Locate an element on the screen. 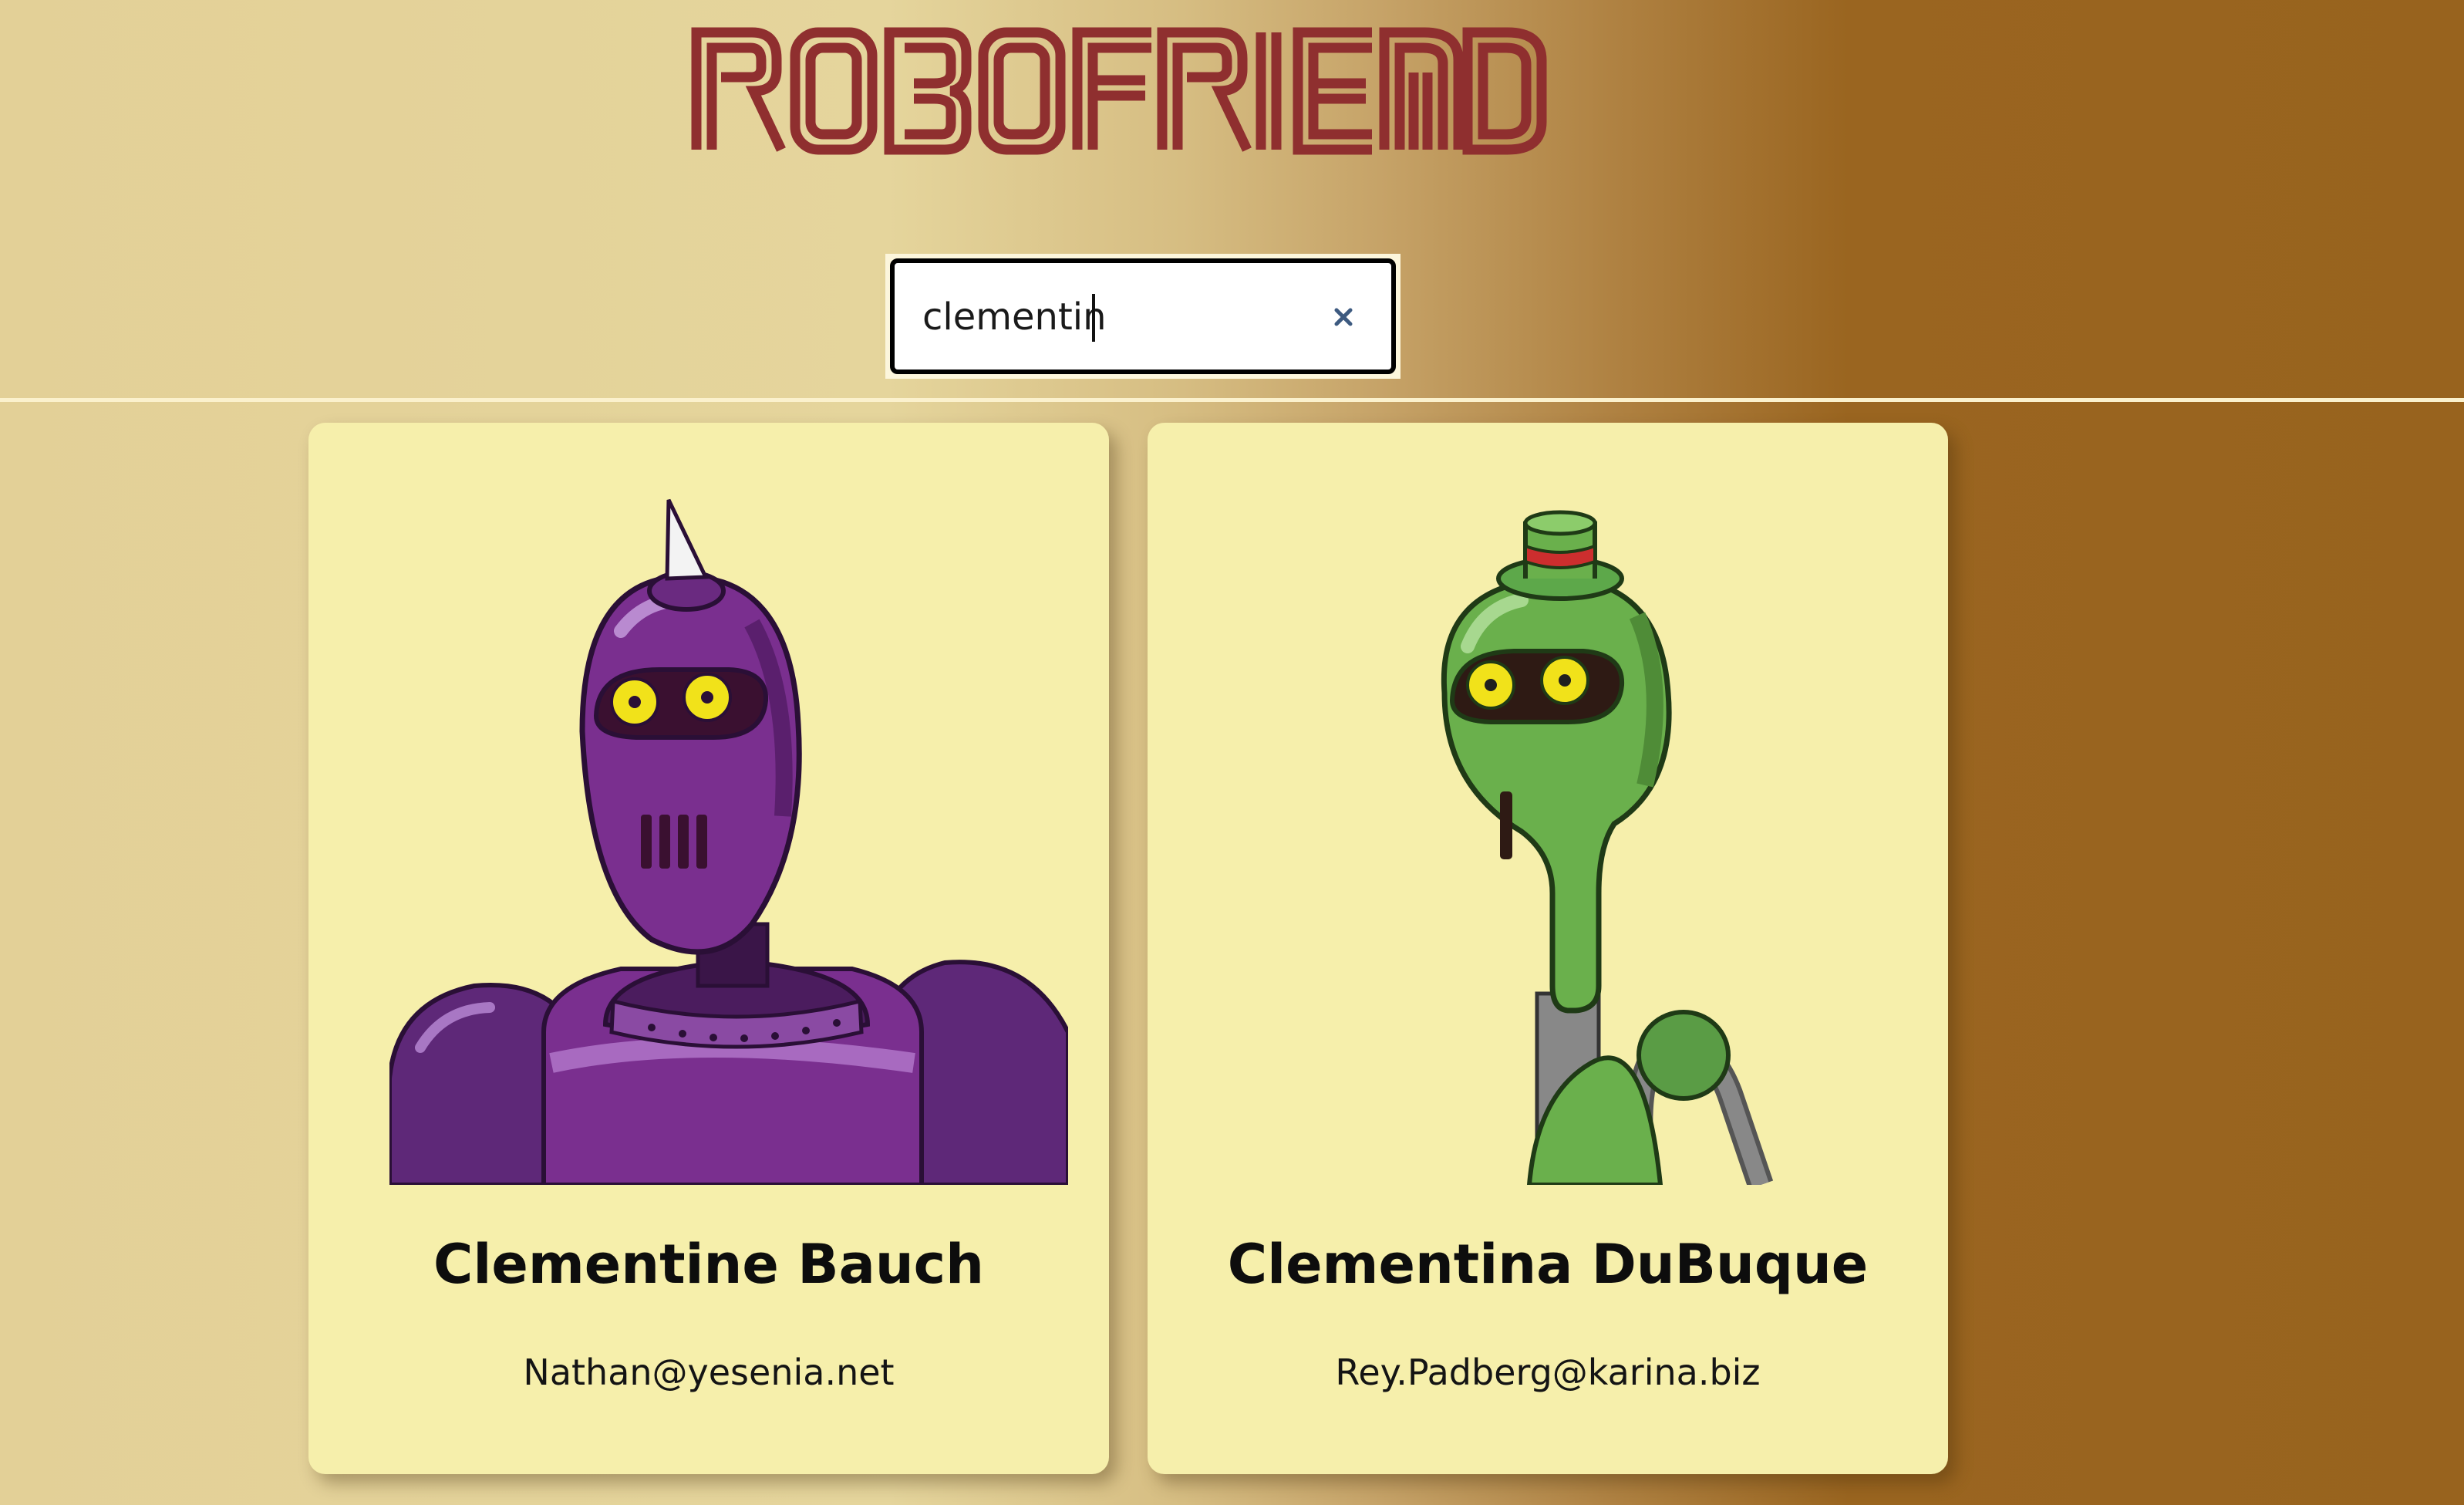  search-container is located at coordinates (1143, 316).